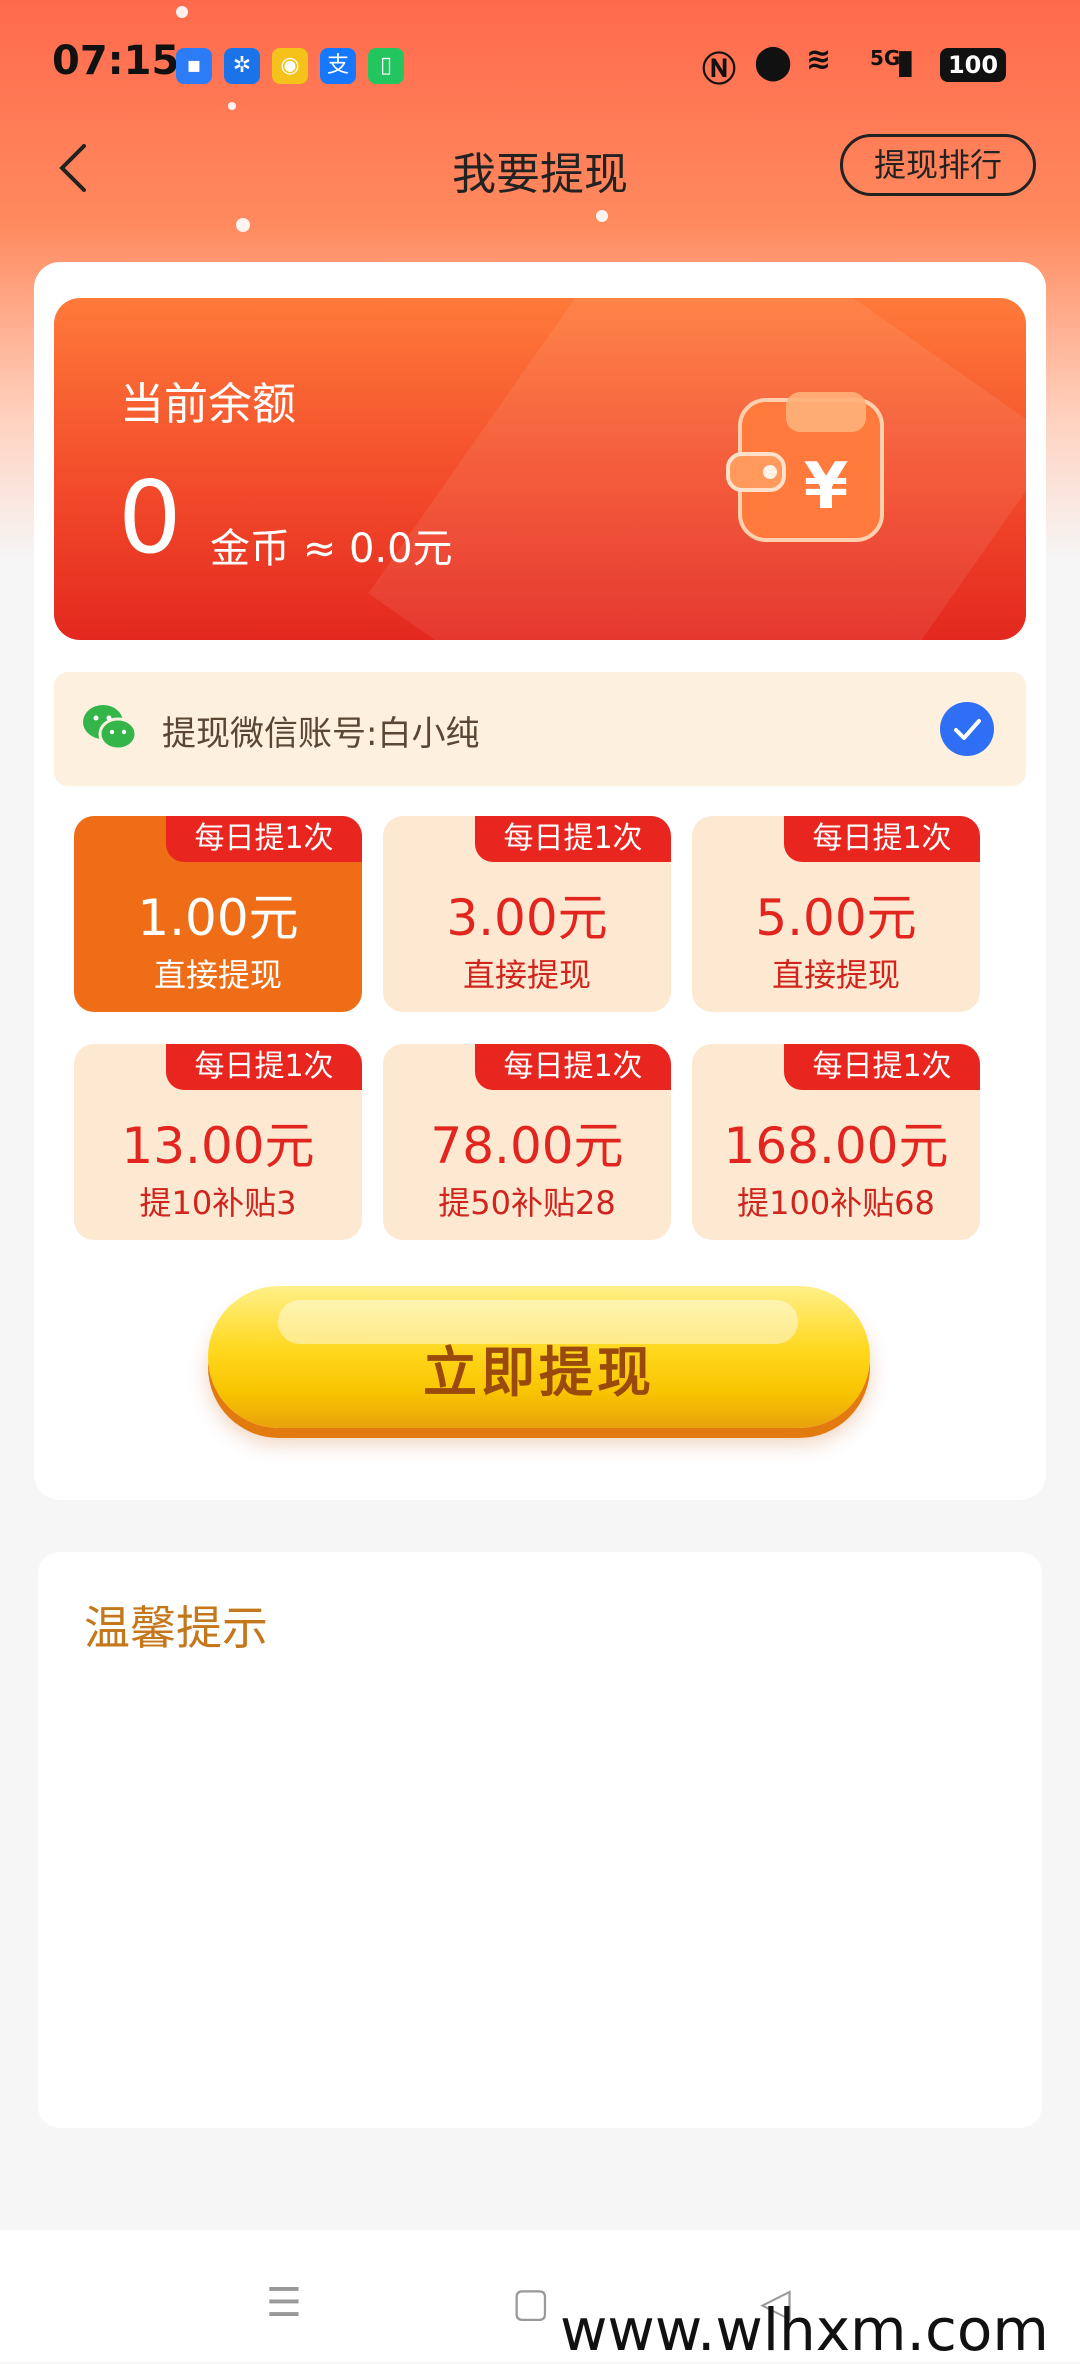 This screenshot has height=2364, width=1080. Describe the element at coordinates (331, 549) in the screenshot. I see `balance-conversion: 金币 ≈ 0.0元` at that location.